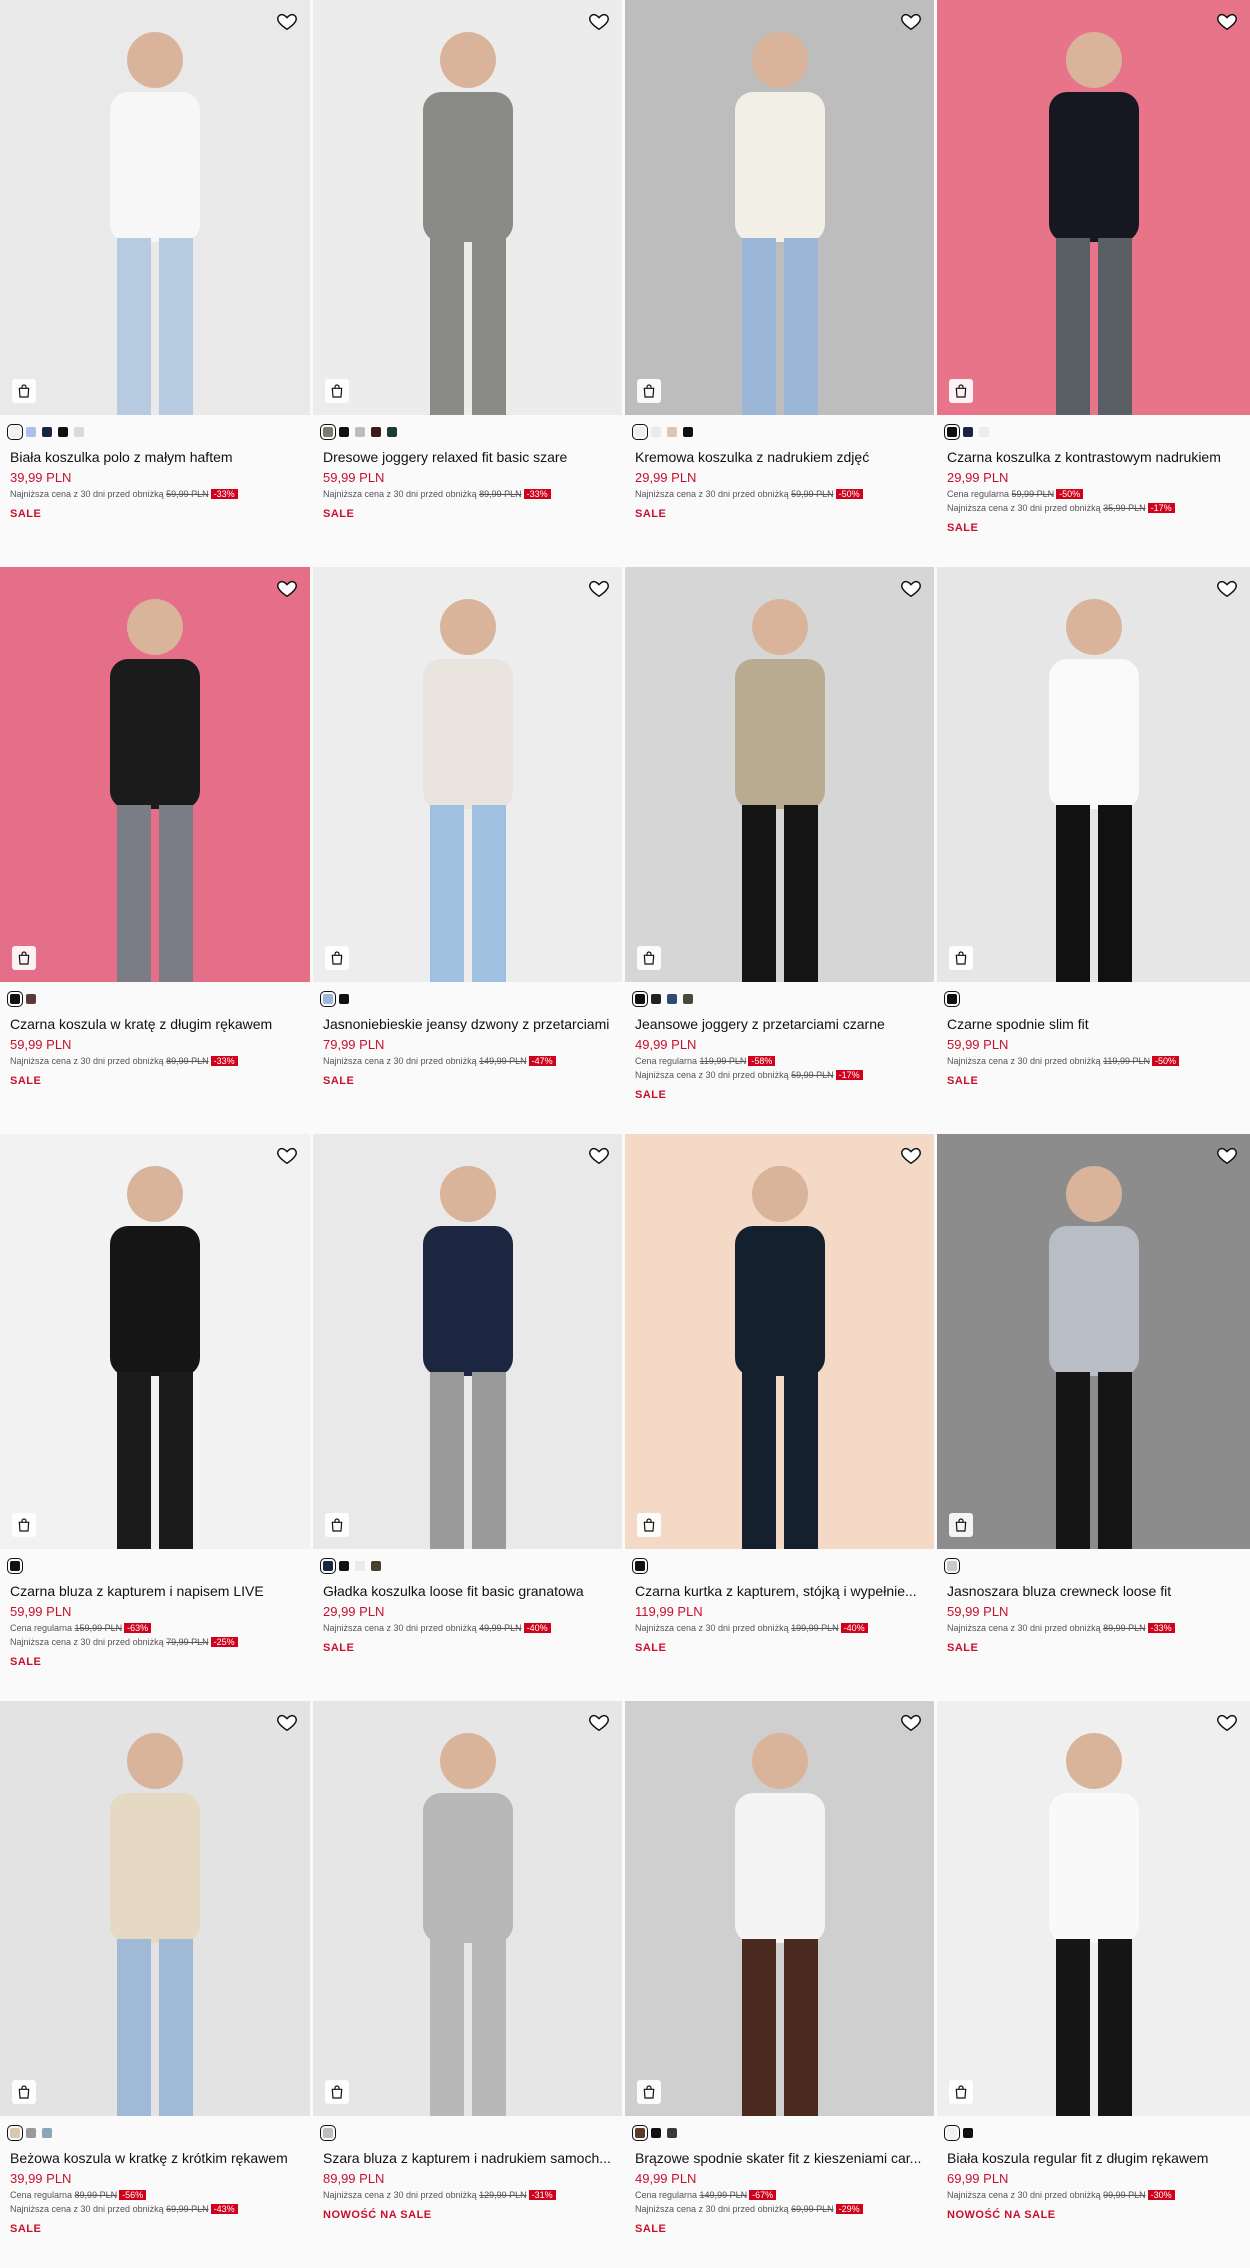  Describe the element at coordinates (1094, 1024) in the screenshot. I see `product-title: Czarne spodnie slim fit` at that location.